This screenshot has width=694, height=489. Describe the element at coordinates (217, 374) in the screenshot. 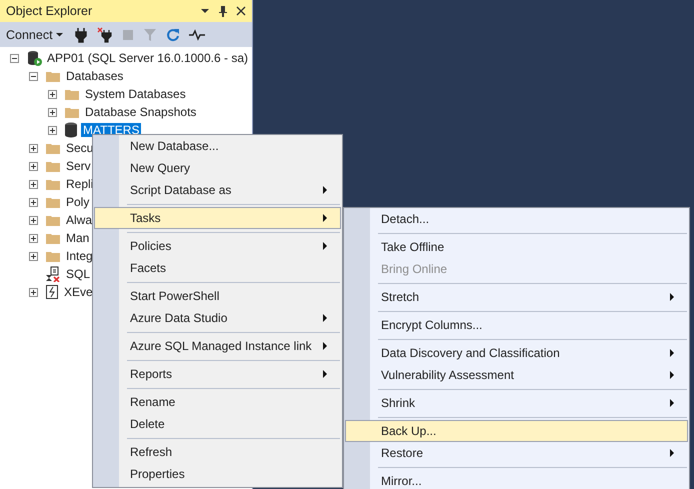

I see `menu-item: Reports` at that location.